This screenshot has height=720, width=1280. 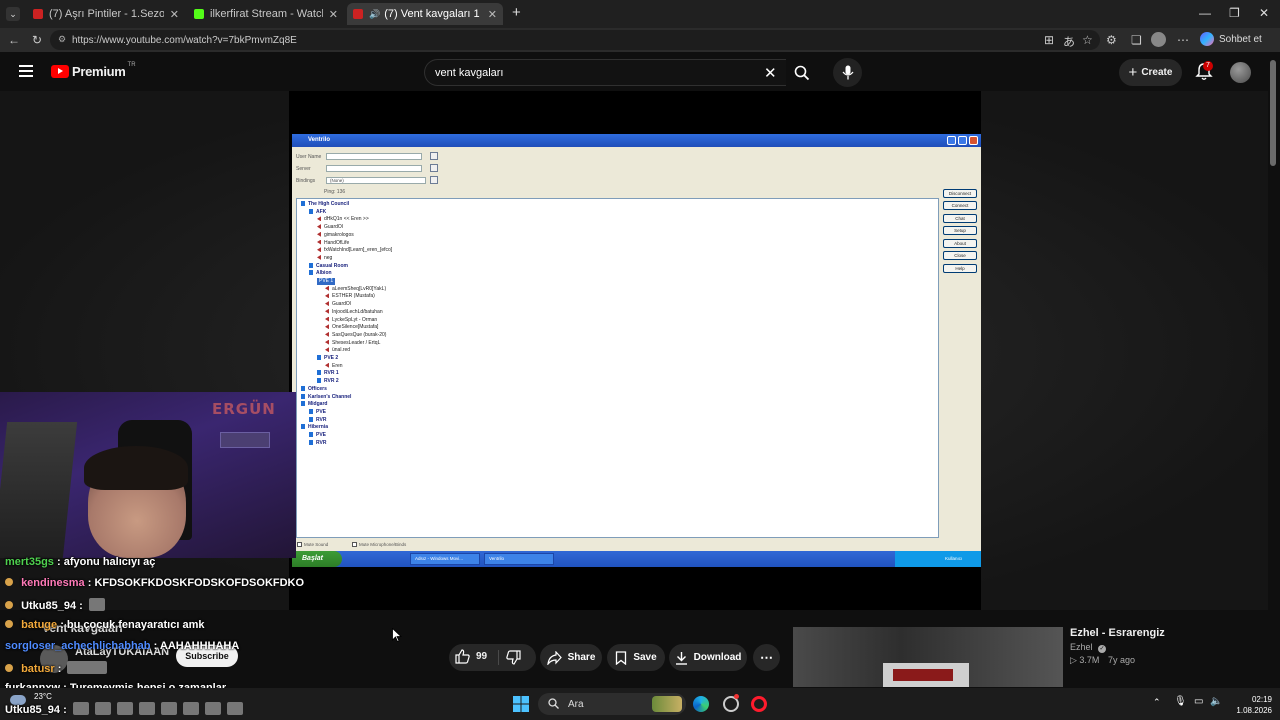 What do you see at coordinates (55, 605) in the screenshot?
I see `chat-message: Utku85_94 :` at bounding box center [55, 605].